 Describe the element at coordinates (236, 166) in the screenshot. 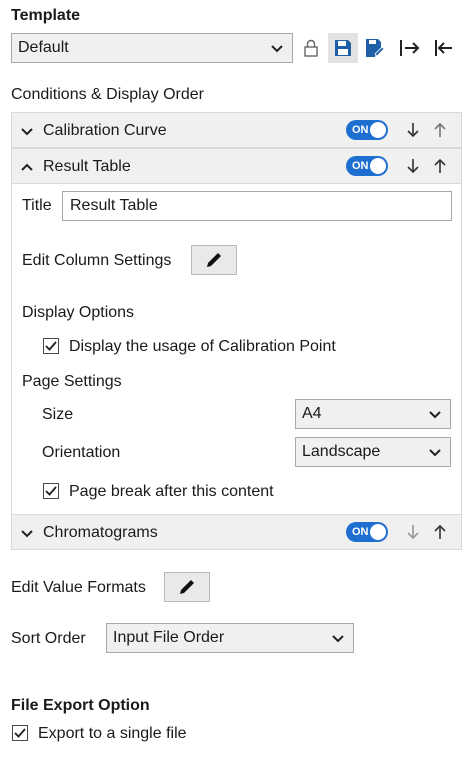

I see `section-result-table: Result Table ON` at that location.